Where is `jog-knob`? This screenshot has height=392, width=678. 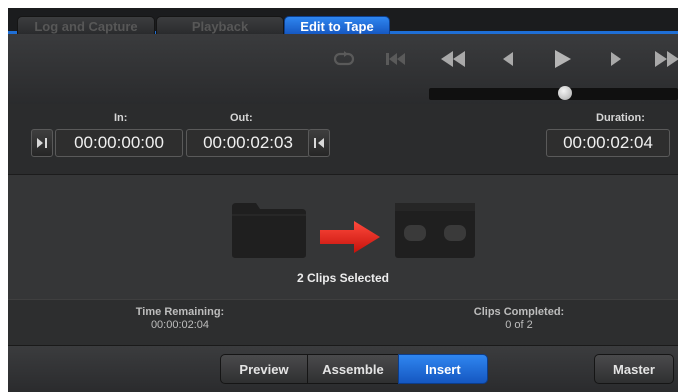
jog-knob is located at coordinates (565, 93).